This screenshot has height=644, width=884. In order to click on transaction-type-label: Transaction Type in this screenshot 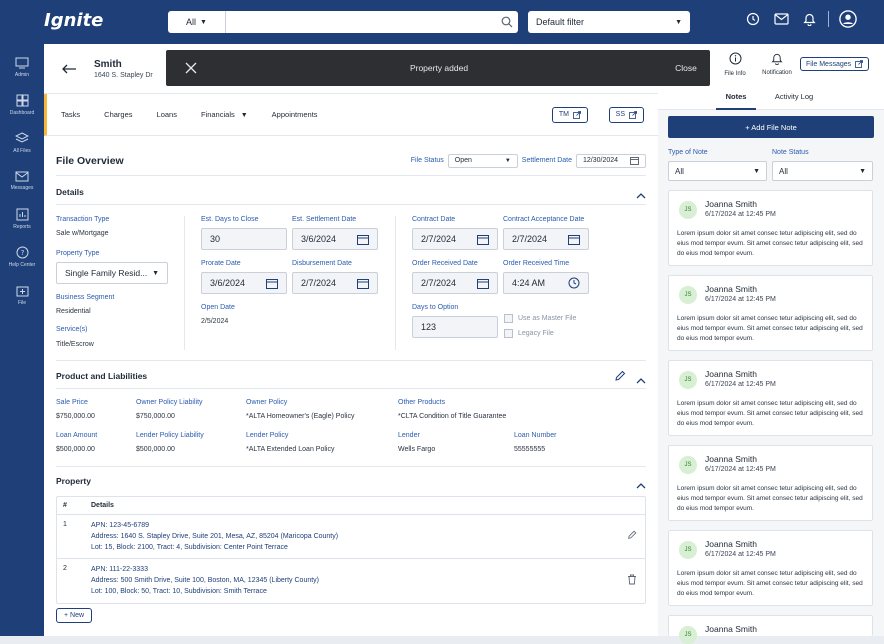, I will do `click(83, 219)`.